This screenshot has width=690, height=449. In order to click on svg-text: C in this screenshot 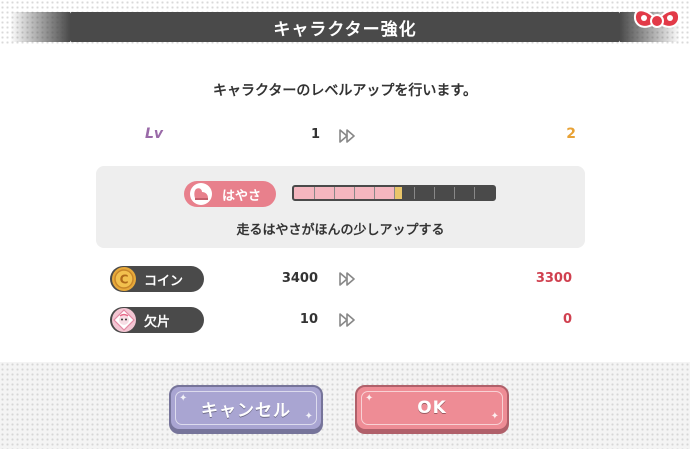, I will do `click(124, 280)`.